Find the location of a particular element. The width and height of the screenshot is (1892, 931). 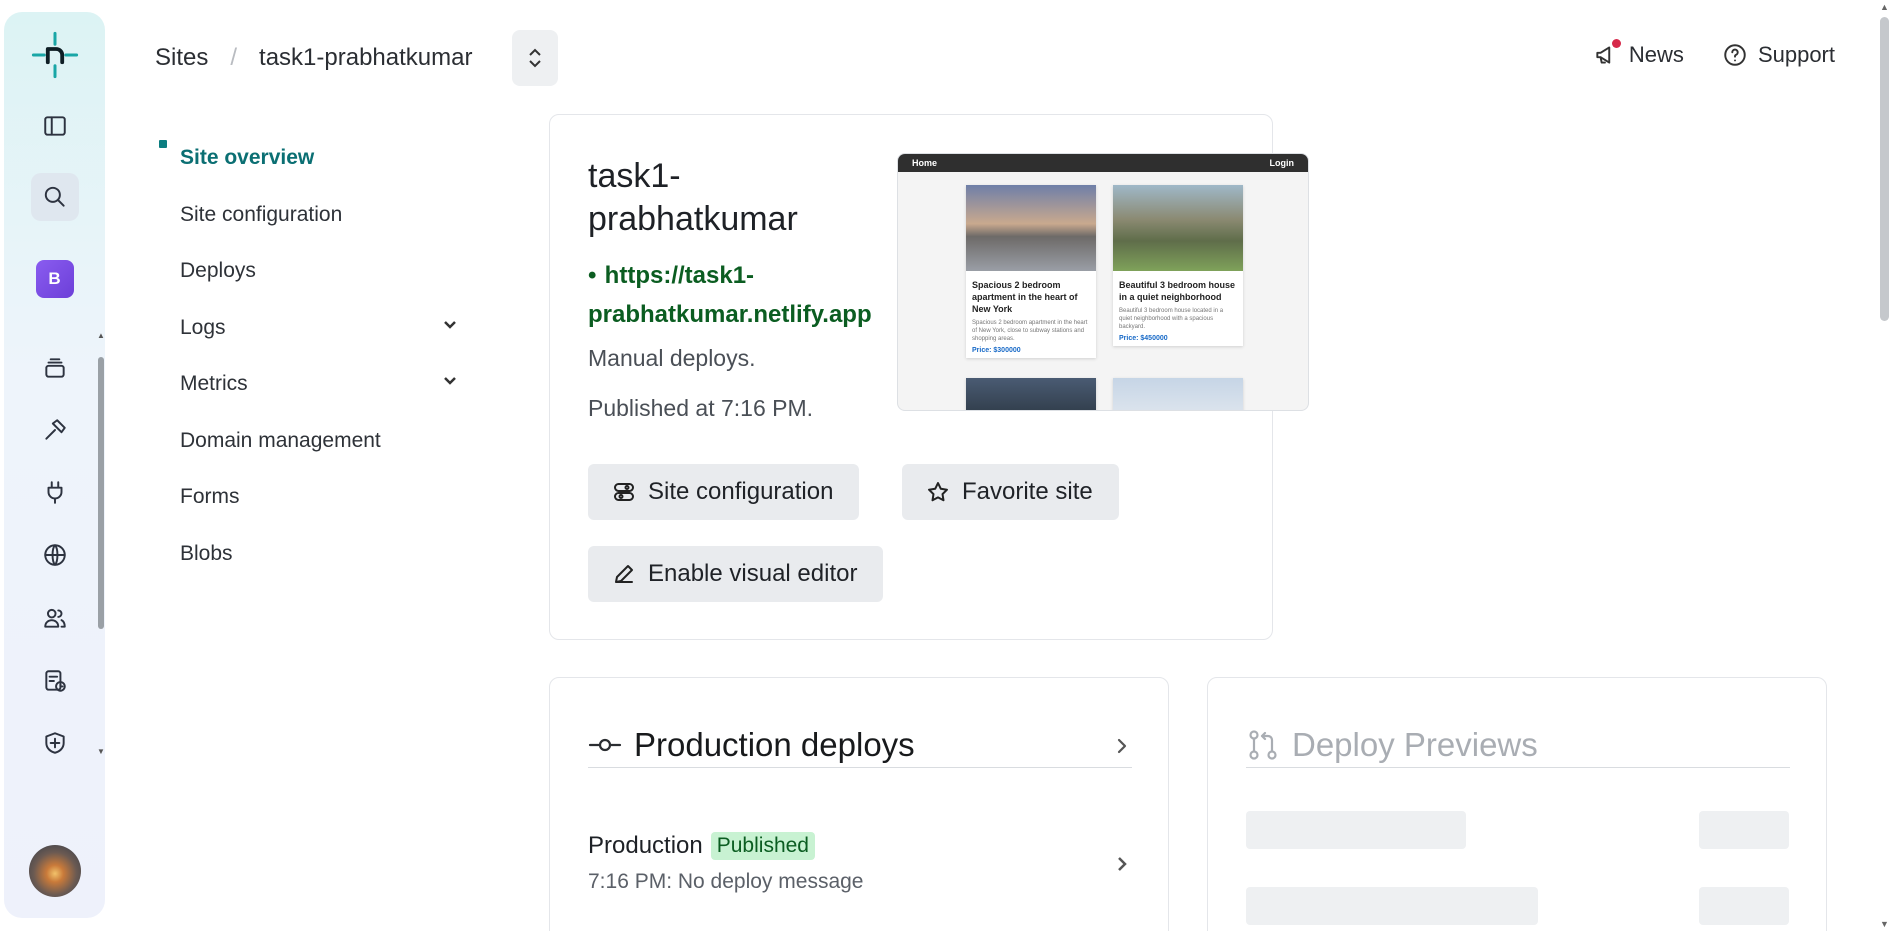

button-label: Enable visual editor is located at coordinates (753, 573).